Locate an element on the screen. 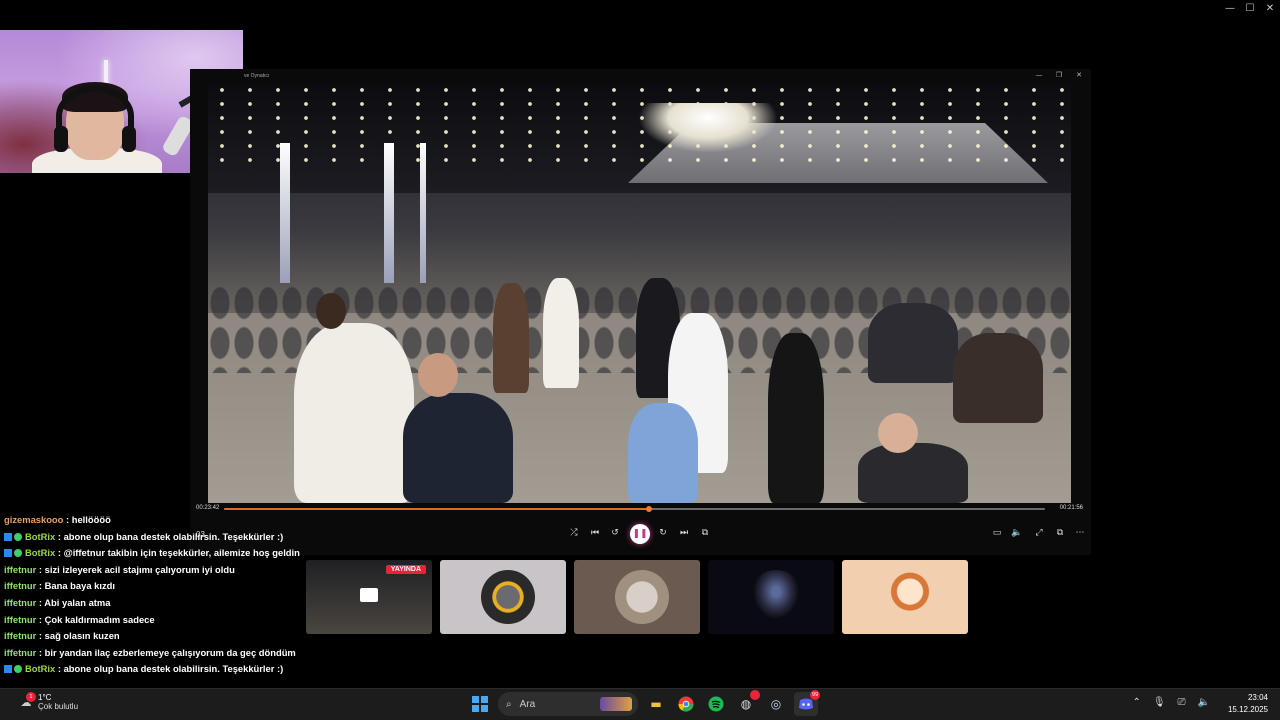  chrome-icon is located at coordinates (686, 704).